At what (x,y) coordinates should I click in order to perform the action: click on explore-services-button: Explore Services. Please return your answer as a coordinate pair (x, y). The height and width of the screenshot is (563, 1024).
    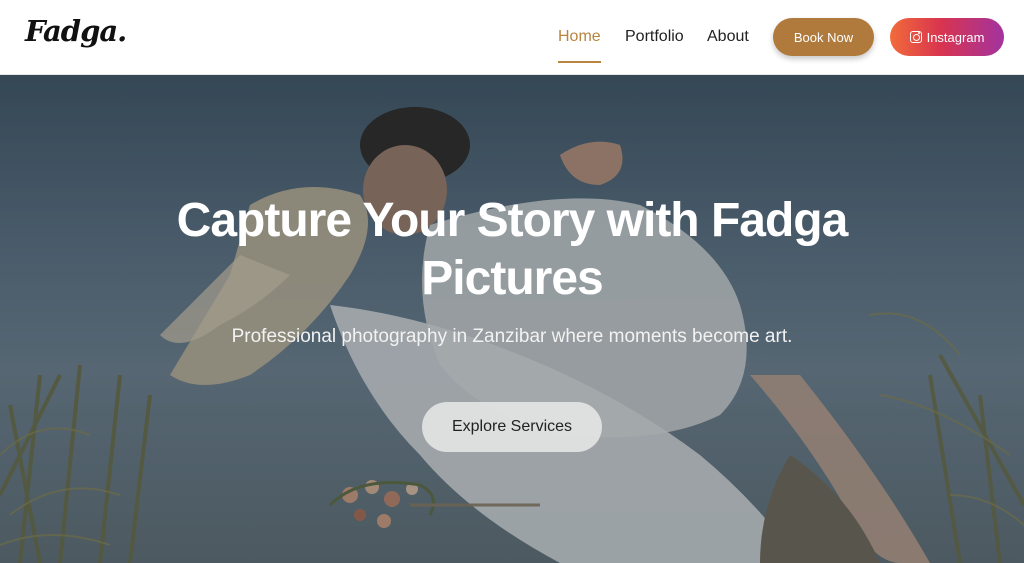
    Looking at the image, I should click on (512, 427).